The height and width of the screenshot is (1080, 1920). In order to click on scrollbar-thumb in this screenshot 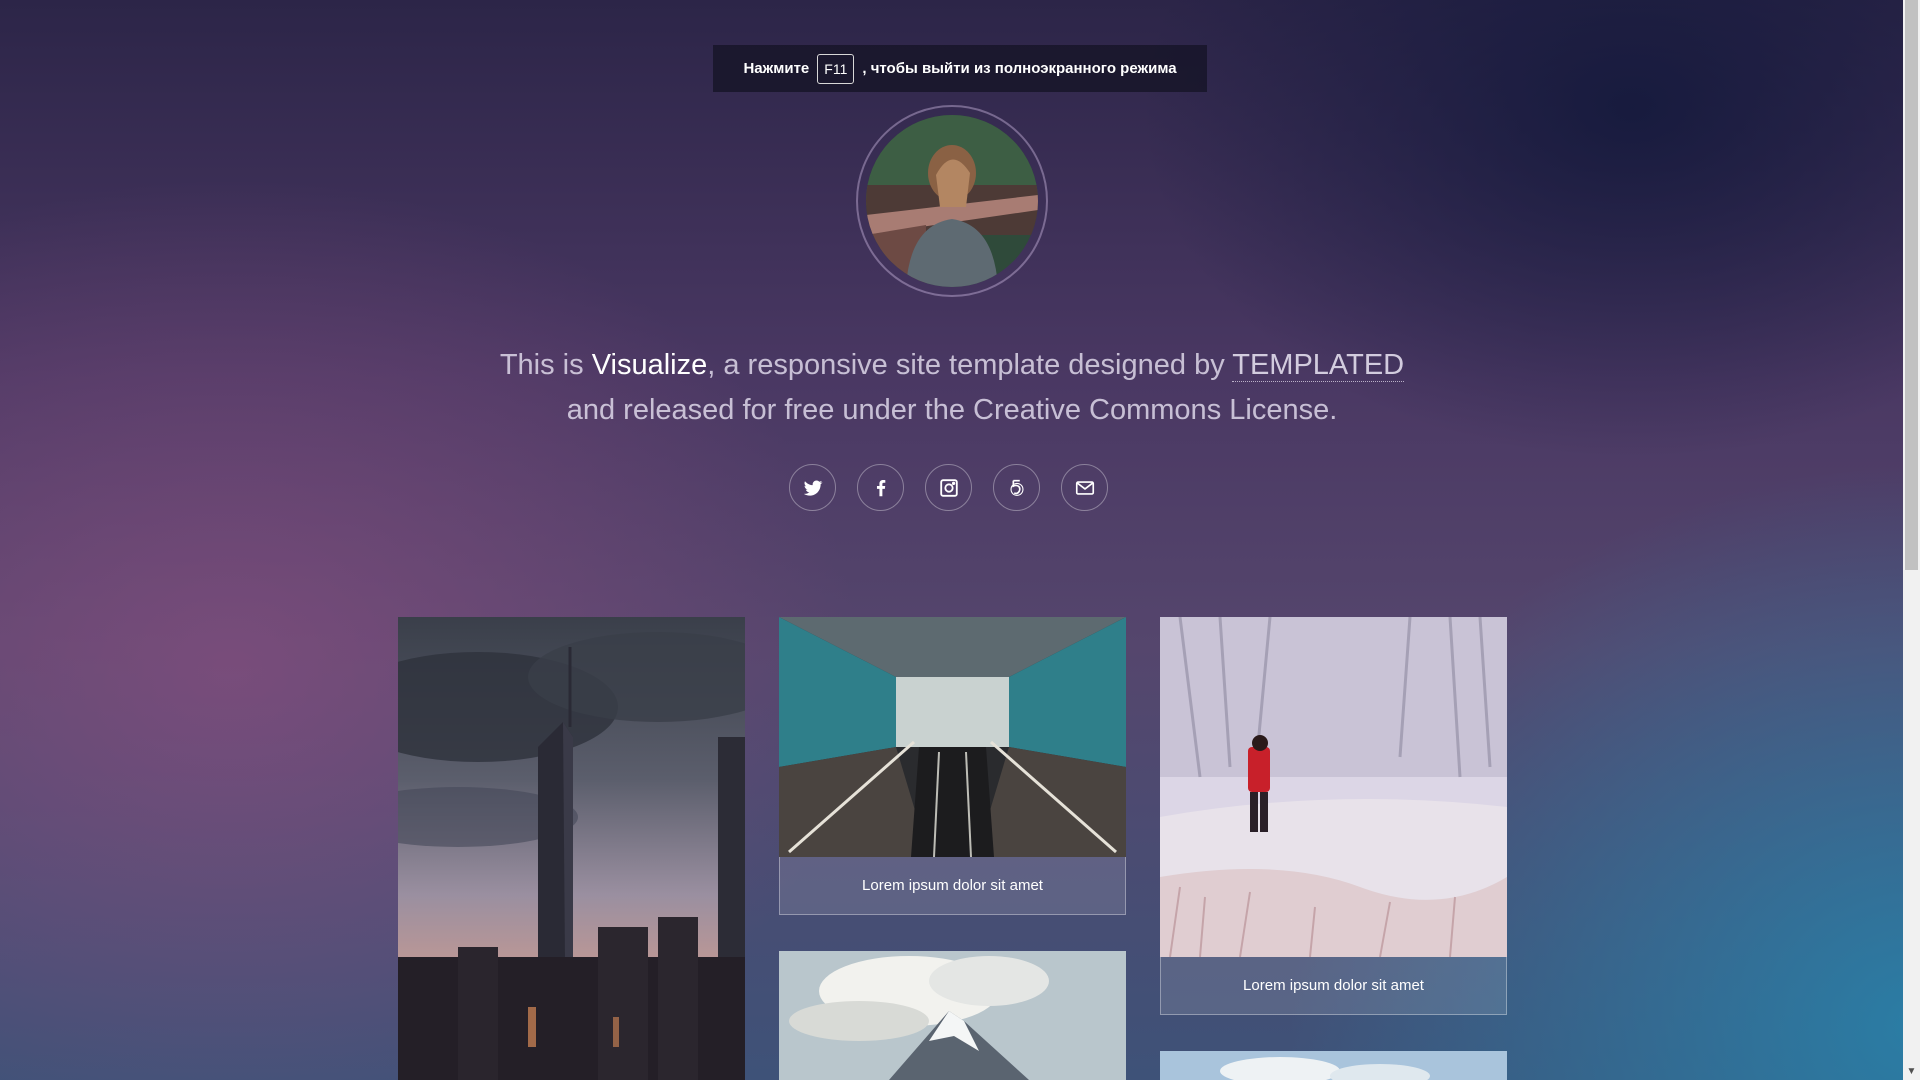, I will do `click(1911, 285)`.